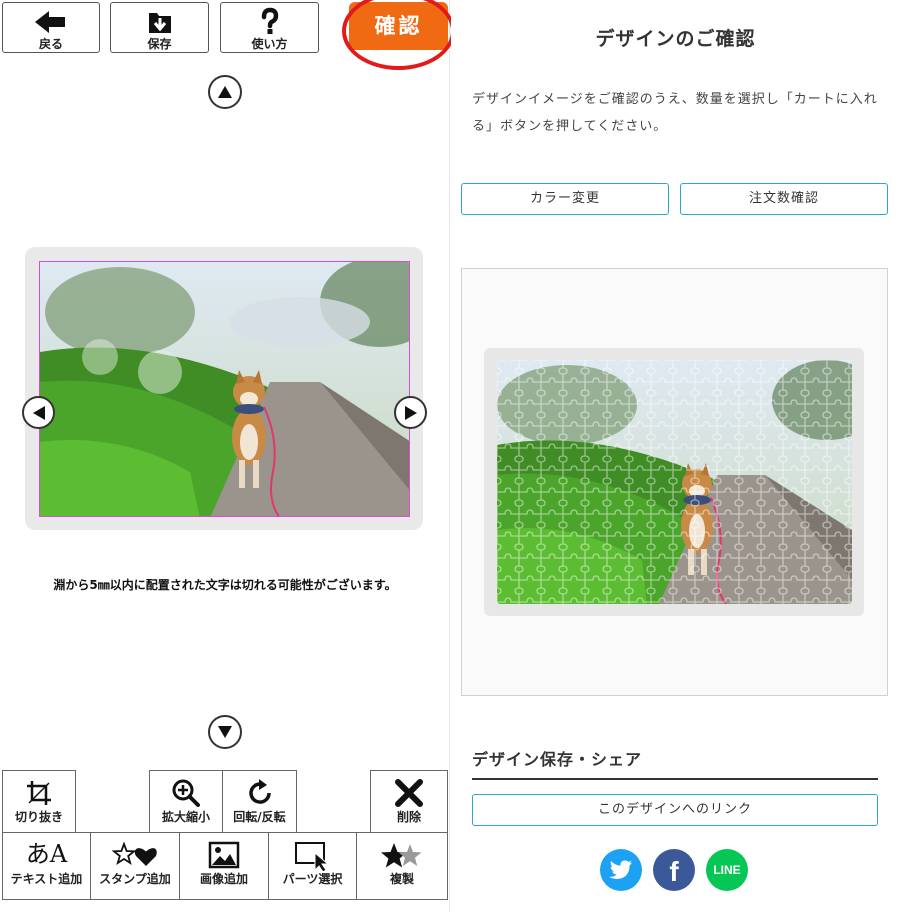 This screenshot has width=900, height=912. I want to click on facebook-share-button: f, so click(674, 870).